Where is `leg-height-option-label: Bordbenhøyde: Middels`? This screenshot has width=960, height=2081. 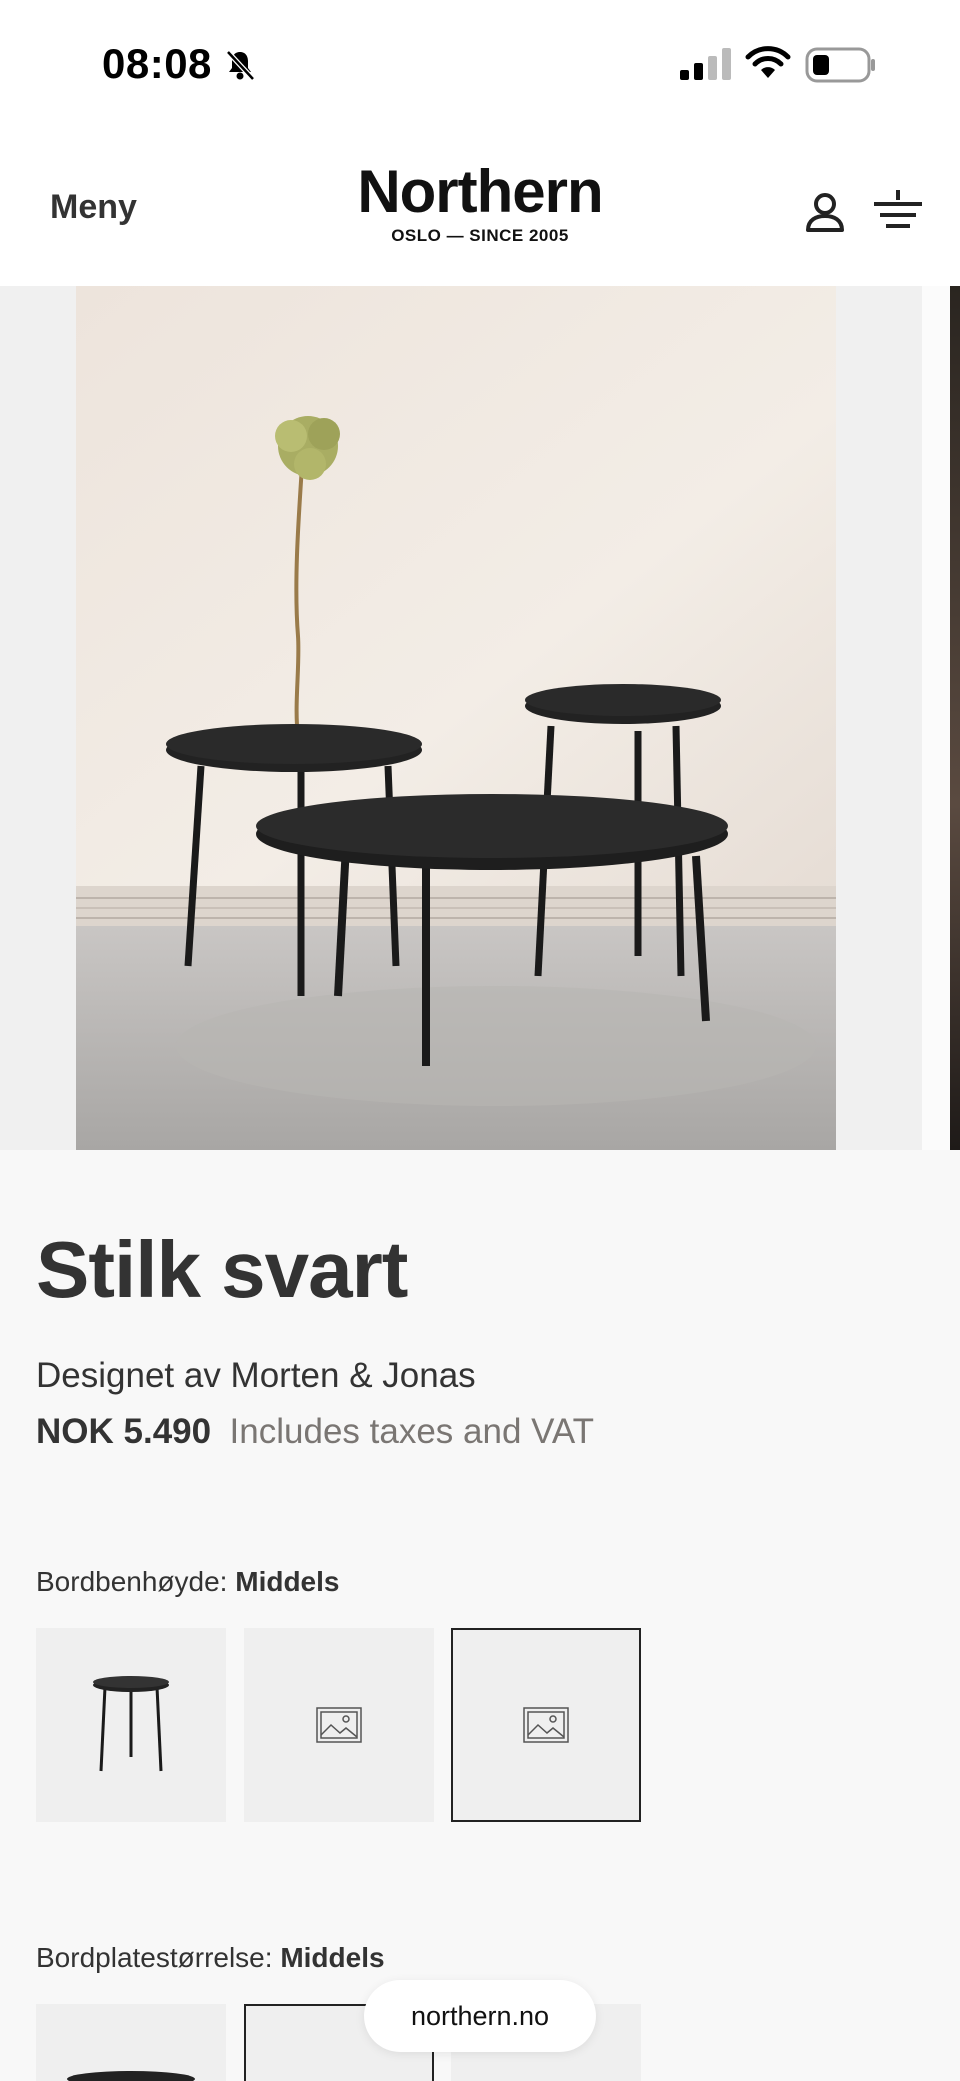 leg-height-option-label: Bordbenhøyde: Middels is located at coordinates (187, 1582).